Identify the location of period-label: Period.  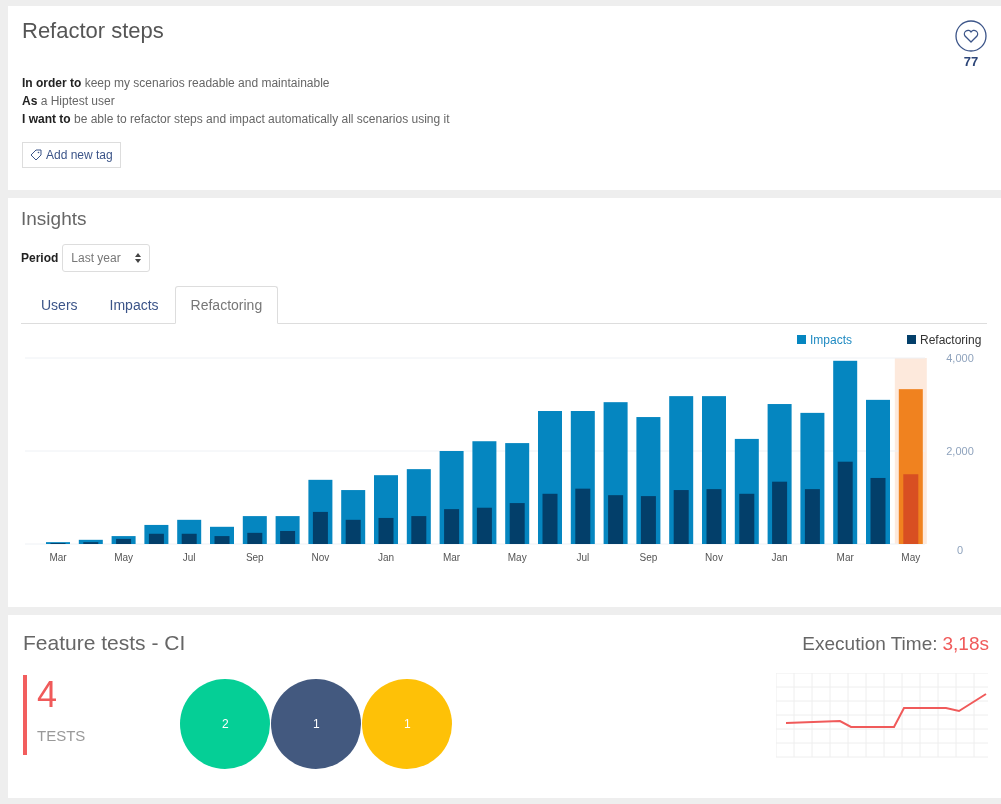
(40, 258).